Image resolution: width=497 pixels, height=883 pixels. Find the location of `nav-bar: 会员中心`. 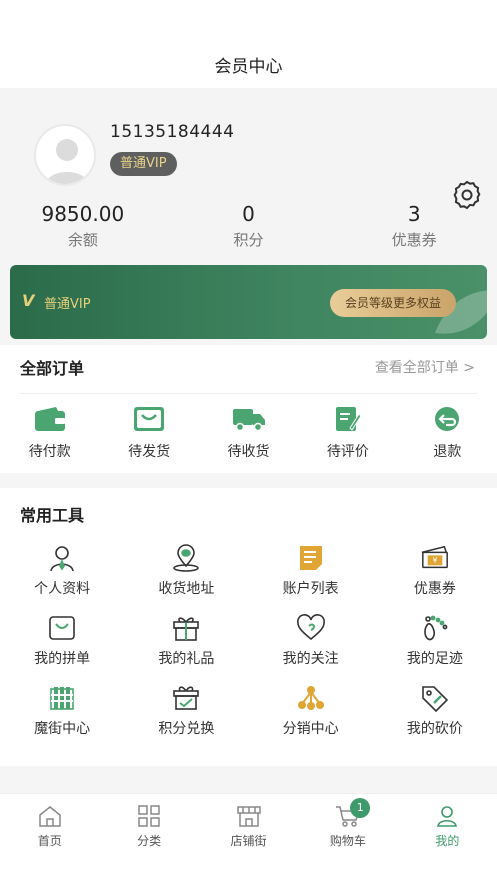

nav-bar: 会员中心 is located at coordinates (248, 64).